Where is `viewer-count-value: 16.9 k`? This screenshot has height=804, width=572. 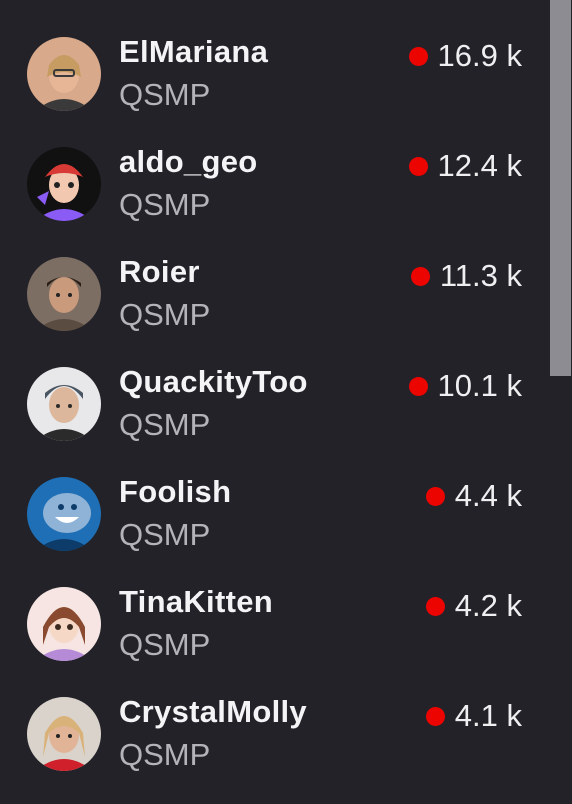
viewer-count-value: 16.9 k is located at coordinates (479, 55).